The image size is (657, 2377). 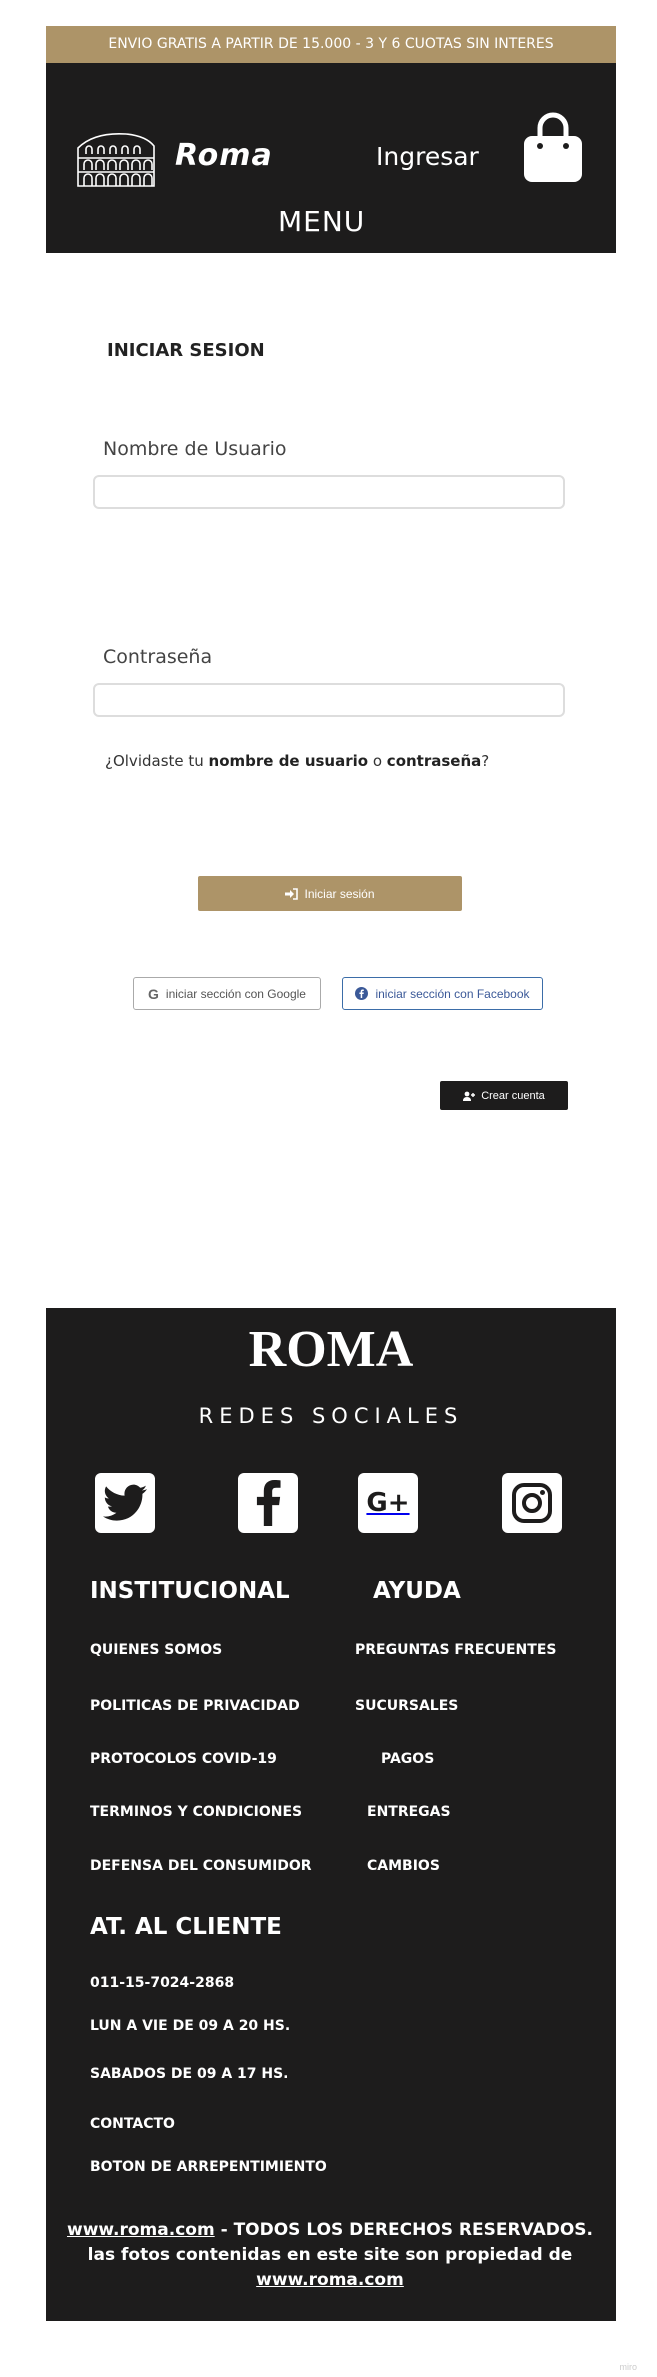 I want to click on footer-link-consumidor: DEFENSA DEL CONSUMIDOR, so click(x=201, y=1866).